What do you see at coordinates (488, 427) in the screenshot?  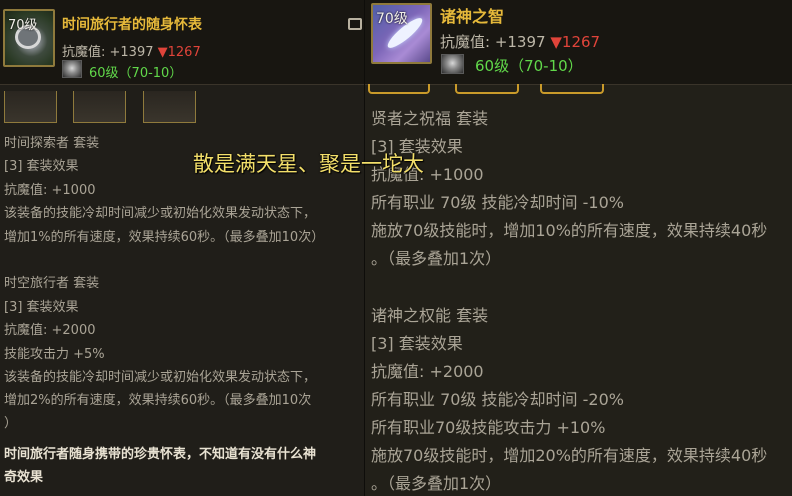 I see `set-line: 所有职业70级技能攻击力 +10%` at bounding box center [488, 427].